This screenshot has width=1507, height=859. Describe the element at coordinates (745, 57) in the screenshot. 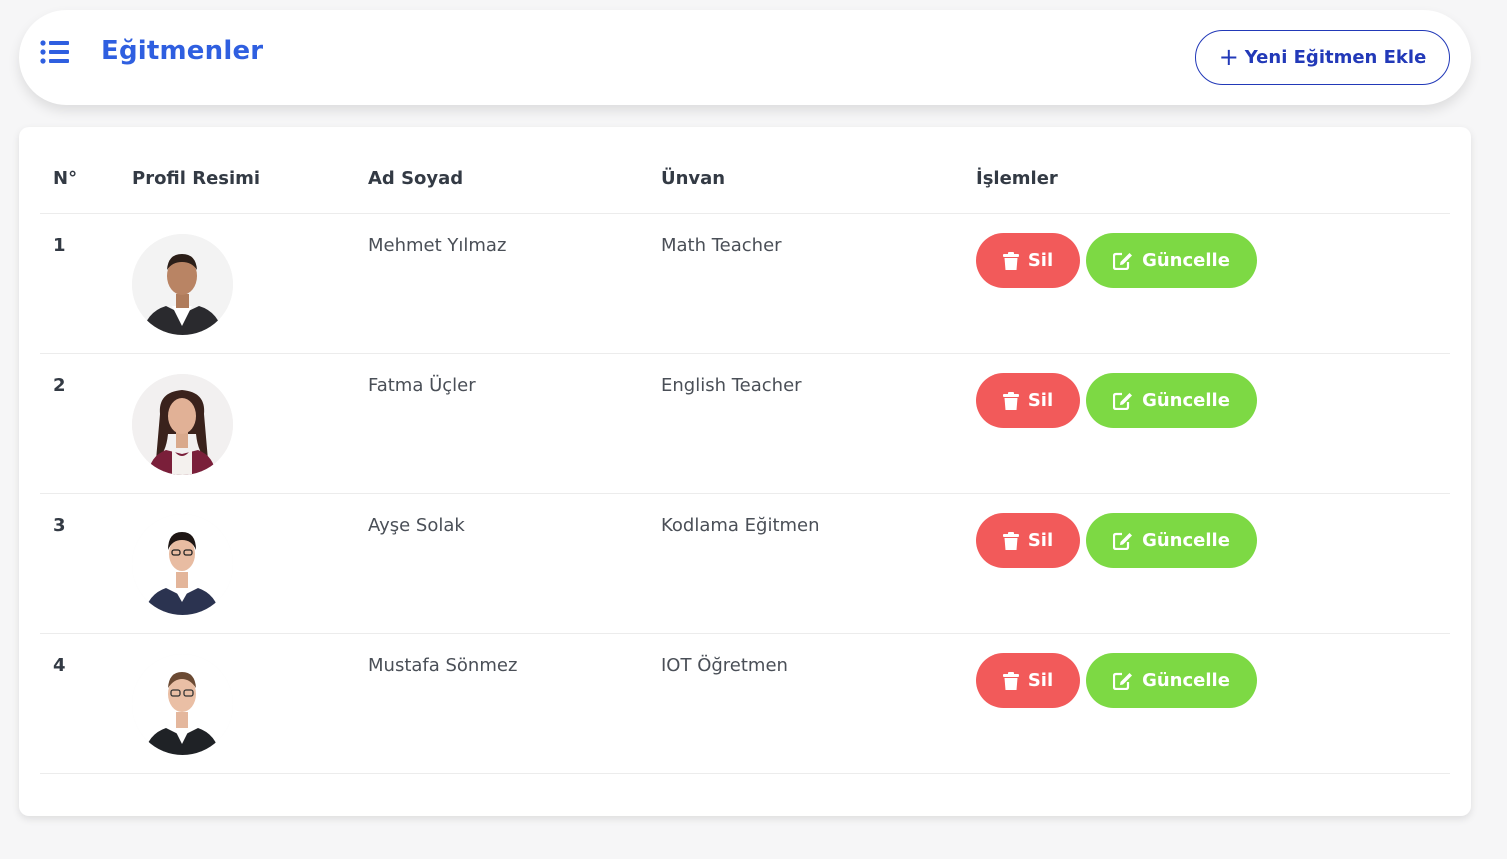

I see `top-bar: Eğitmenler + Yeni Eğitmen Ekle` at that location.